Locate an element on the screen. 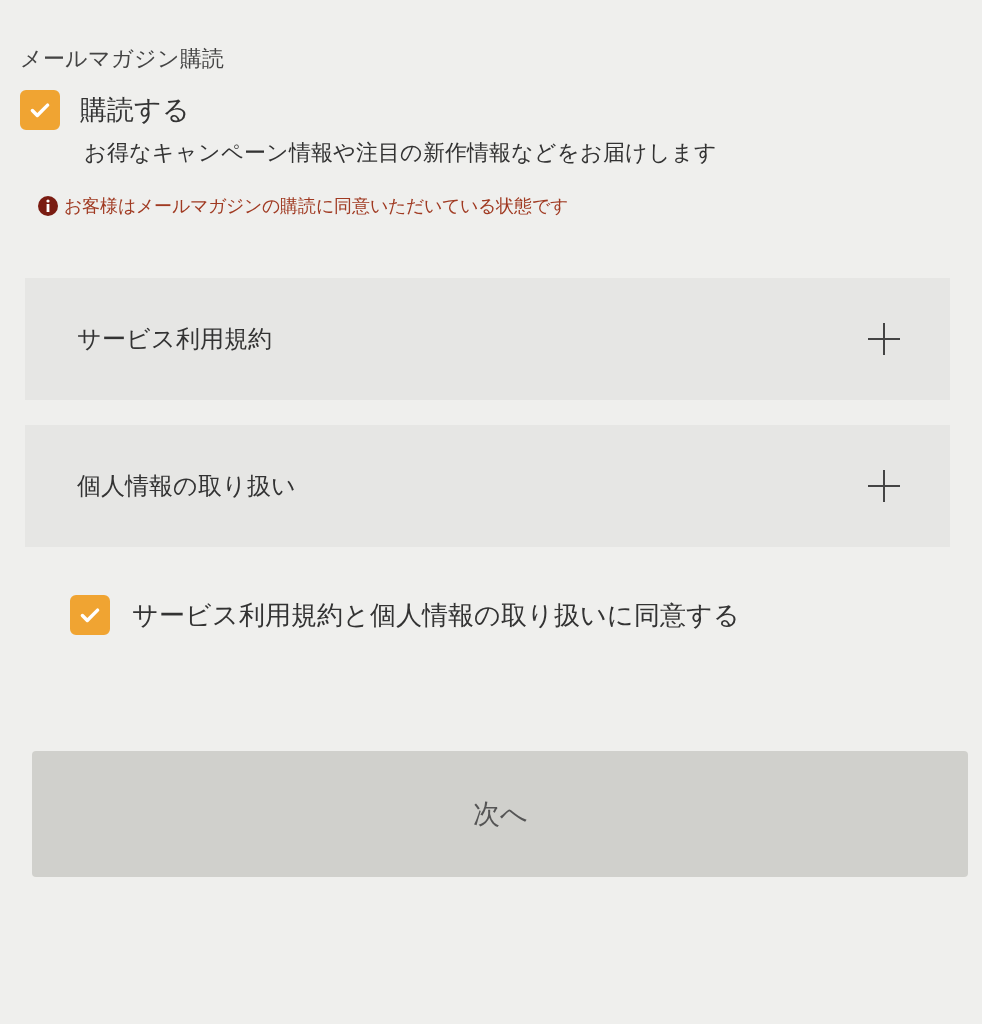 The width and height of the screenshot is (982, 1024). checkbox-label: 購読する is located at coordinates (135, 110).